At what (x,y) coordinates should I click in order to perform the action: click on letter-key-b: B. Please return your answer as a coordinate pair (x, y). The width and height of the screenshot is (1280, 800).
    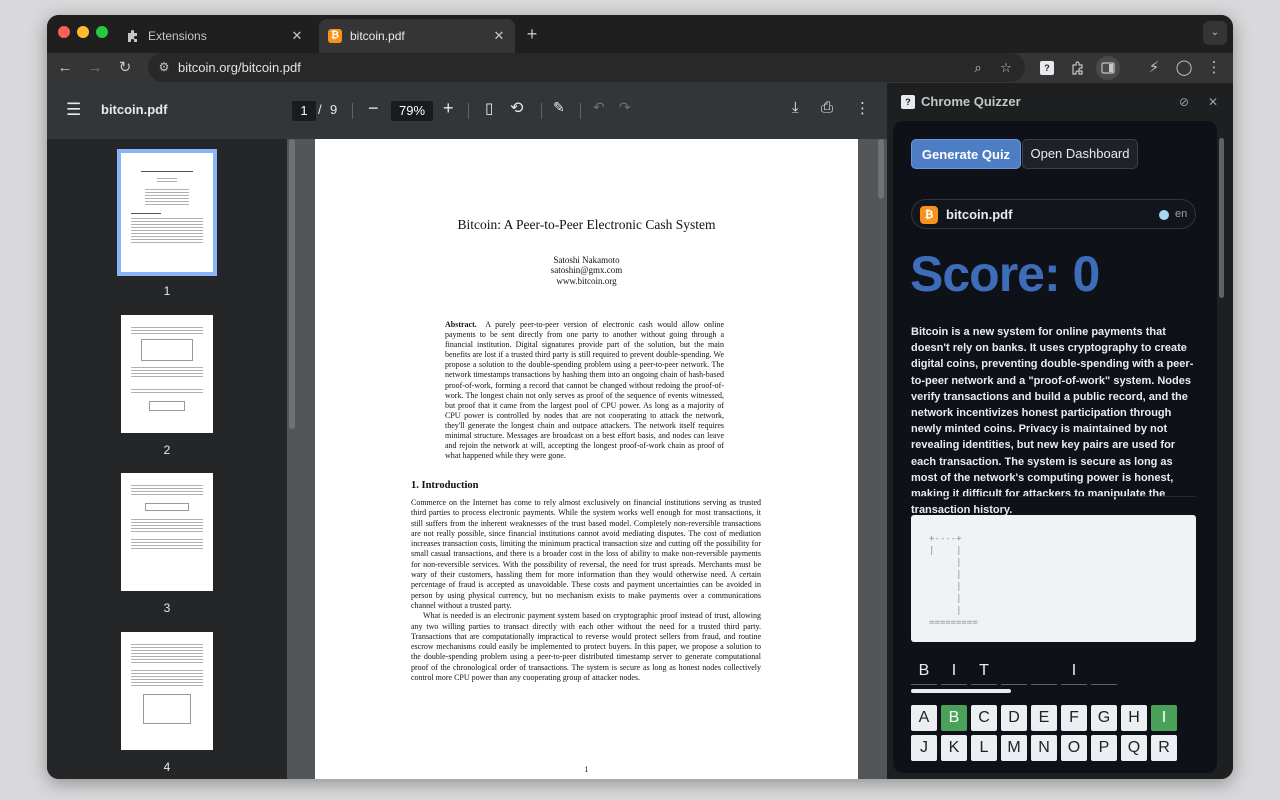
    Looking at the image, I should click on (954, 718).